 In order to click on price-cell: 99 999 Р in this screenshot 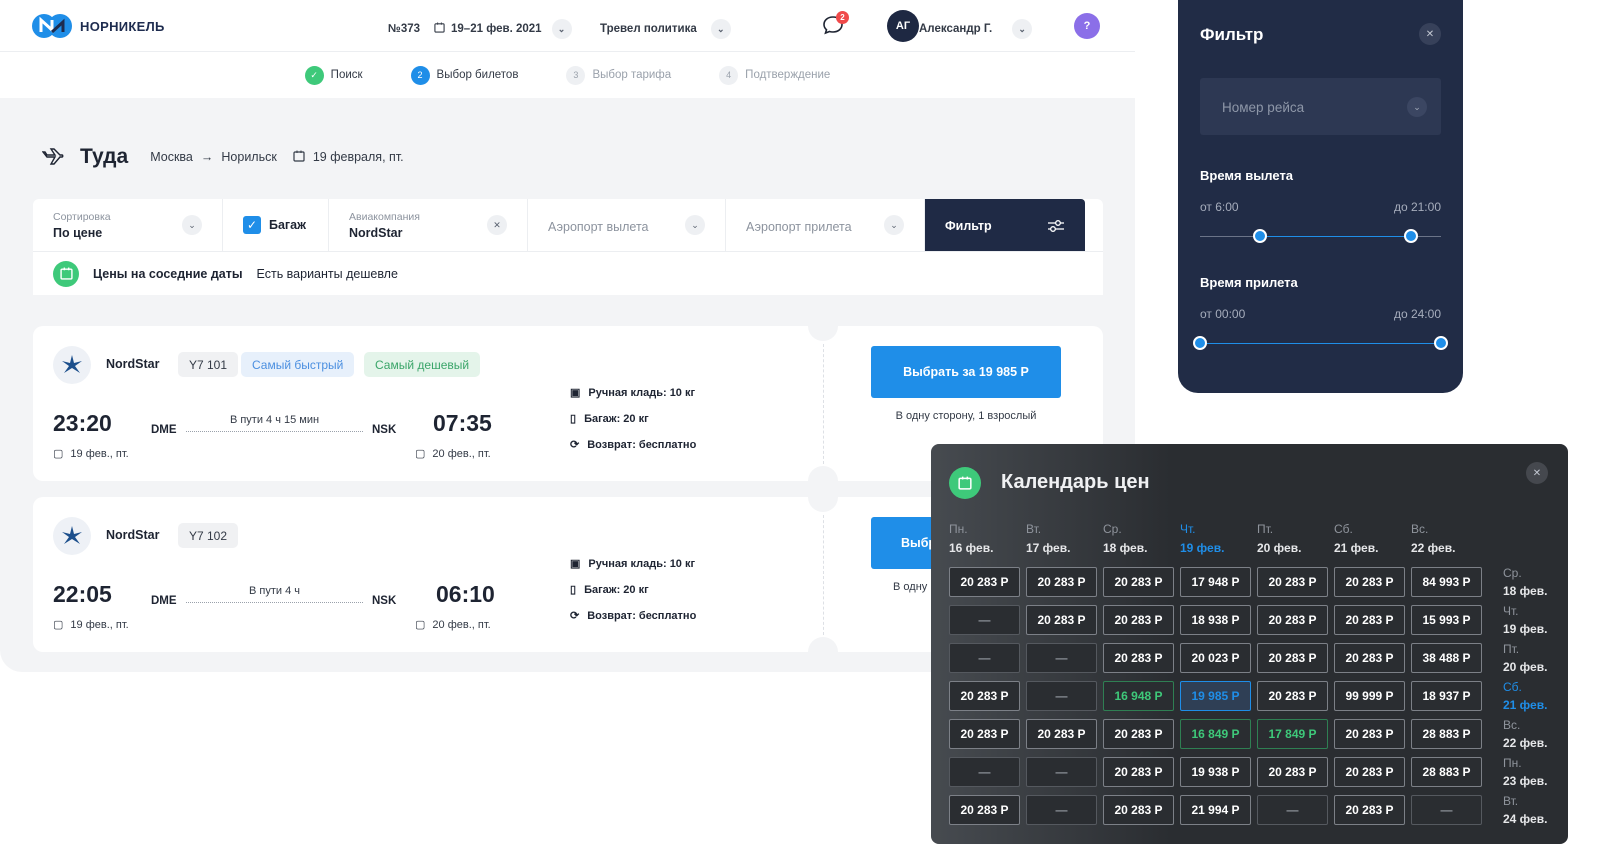, I will do `click(1369, 696)`.